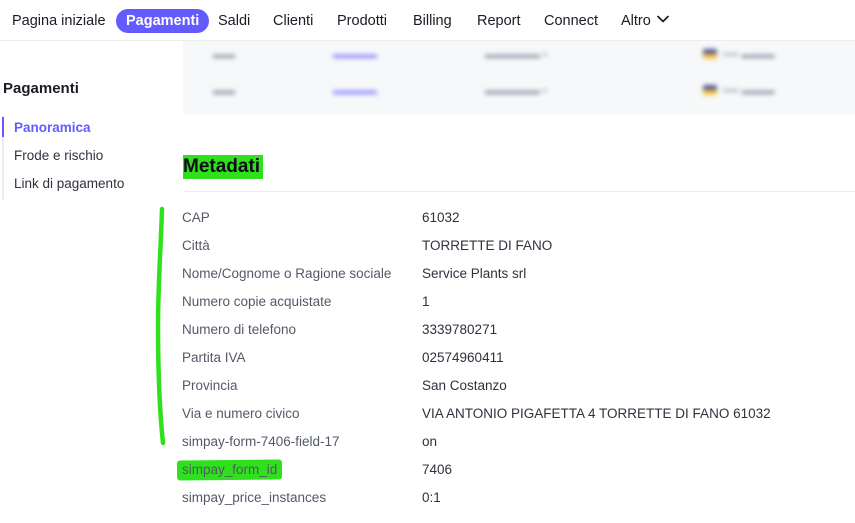  What do you see at coordinates (293, 21) in the screenshot?
I see `nav-item-customers: Clienti` at bounding box center [293, 21].